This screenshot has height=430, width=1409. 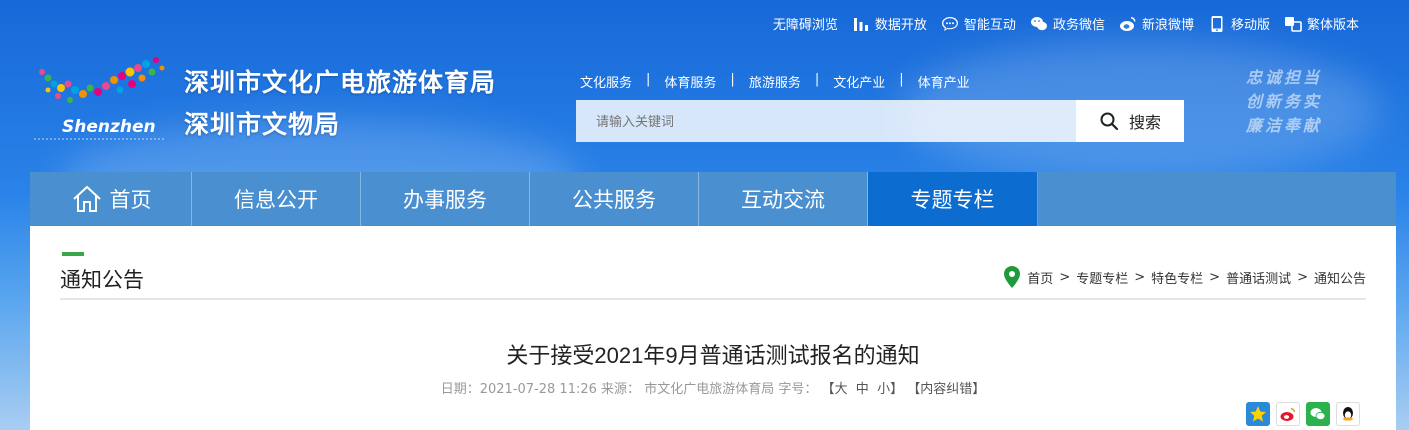 What do you see at coordinates (538, 389) in the screenshot?
I see `article-date: 2021-07-28 11:26` at bounding box center [538, 389].